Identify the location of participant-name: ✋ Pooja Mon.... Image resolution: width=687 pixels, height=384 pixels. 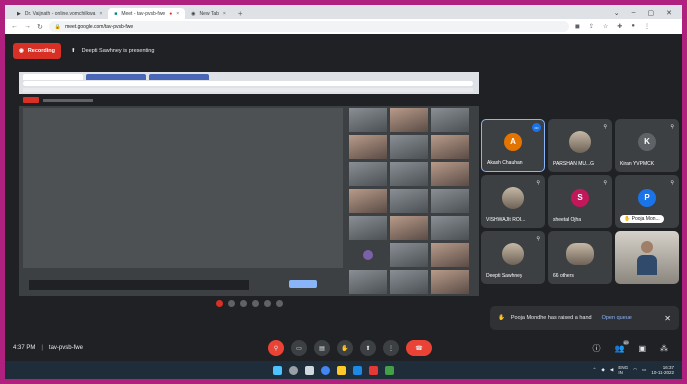
(642, 219).